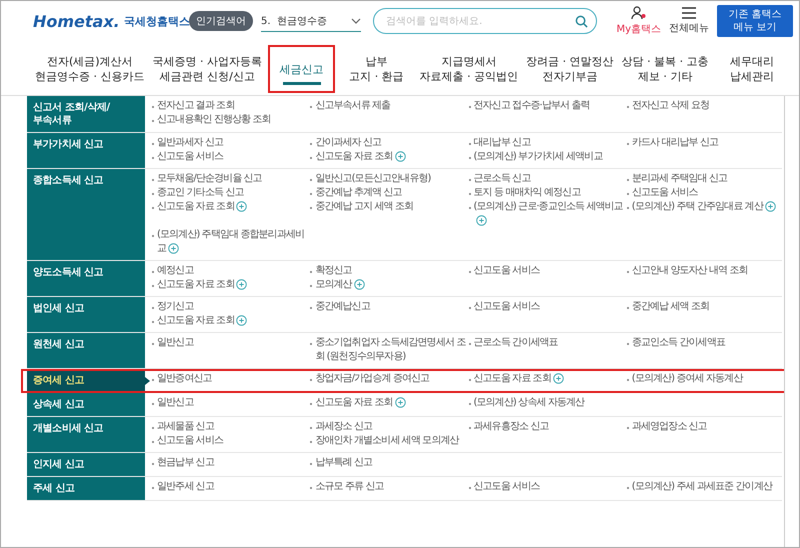 The image size is (800, 548). Describe the element at coordinates (387, 427) in the screenshot. I see `menu-link: 과세장소 신고` at that location.